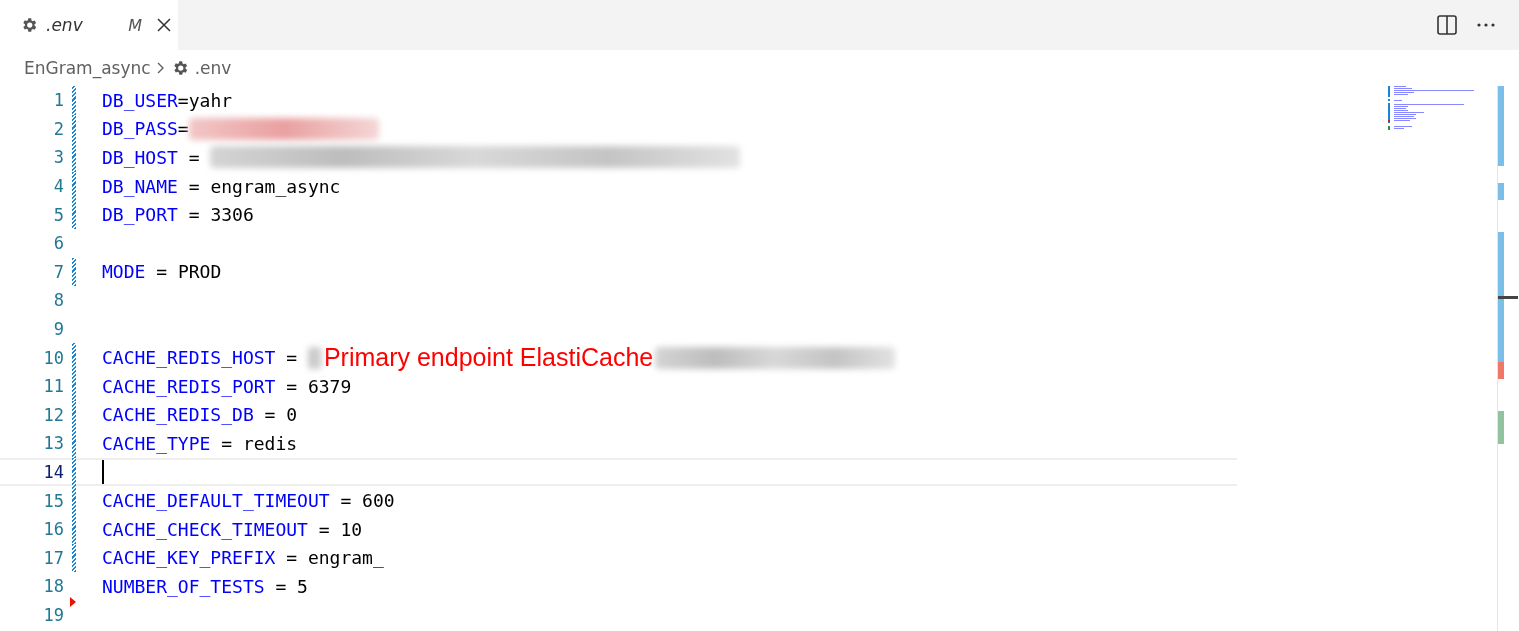 The height and width of the screenshot is (631, 1519). I want to click on line-number: 16, so click(53, 529).